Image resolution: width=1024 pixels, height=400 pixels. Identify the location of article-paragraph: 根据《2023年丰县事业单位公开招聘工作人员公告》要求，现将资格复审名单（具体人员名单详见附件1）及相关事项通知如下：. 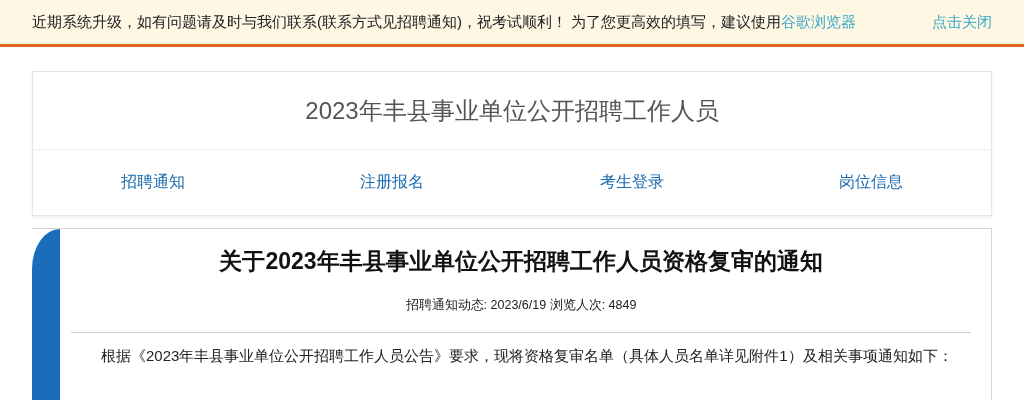
(527, 356).